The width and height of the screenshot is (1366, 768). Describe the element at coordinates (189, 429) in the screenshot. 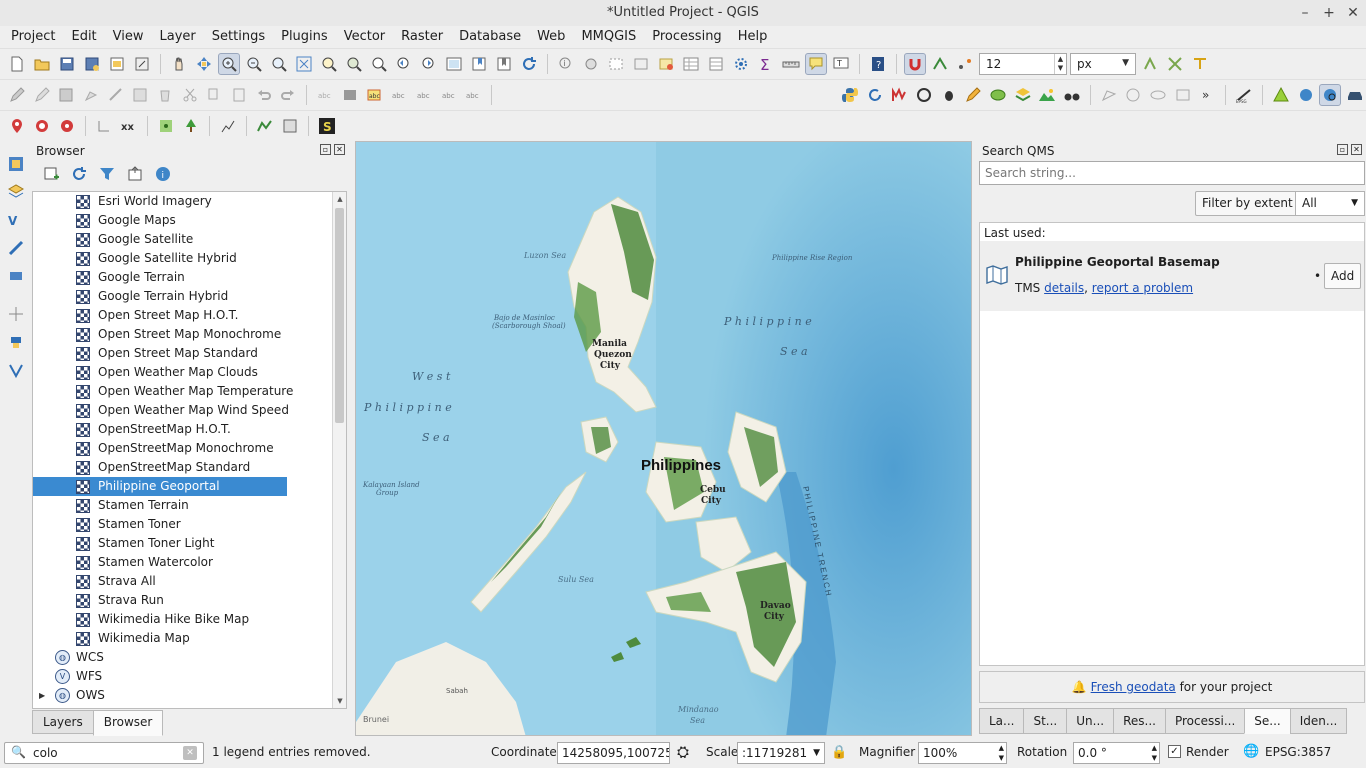

I see `list-item: OpenStreetMap H.O.T.` at that location.